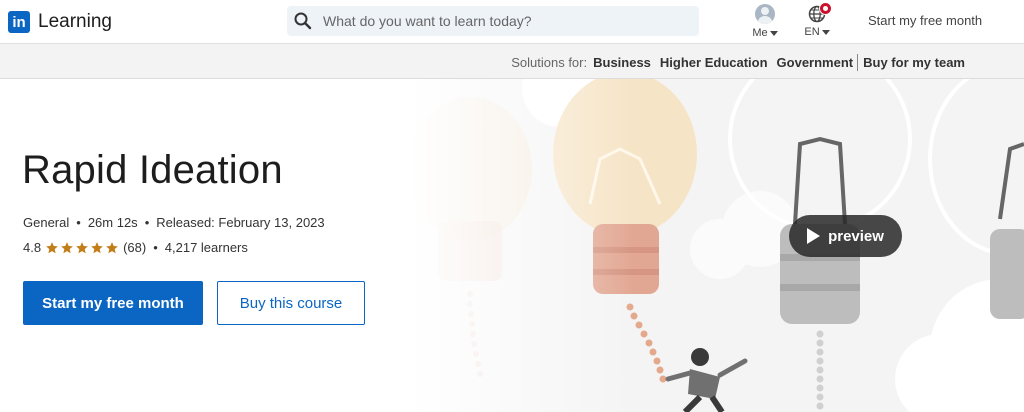 This screenshot has width=1024, height=412. I want to click on rating-count: (68), so click(135, 247).